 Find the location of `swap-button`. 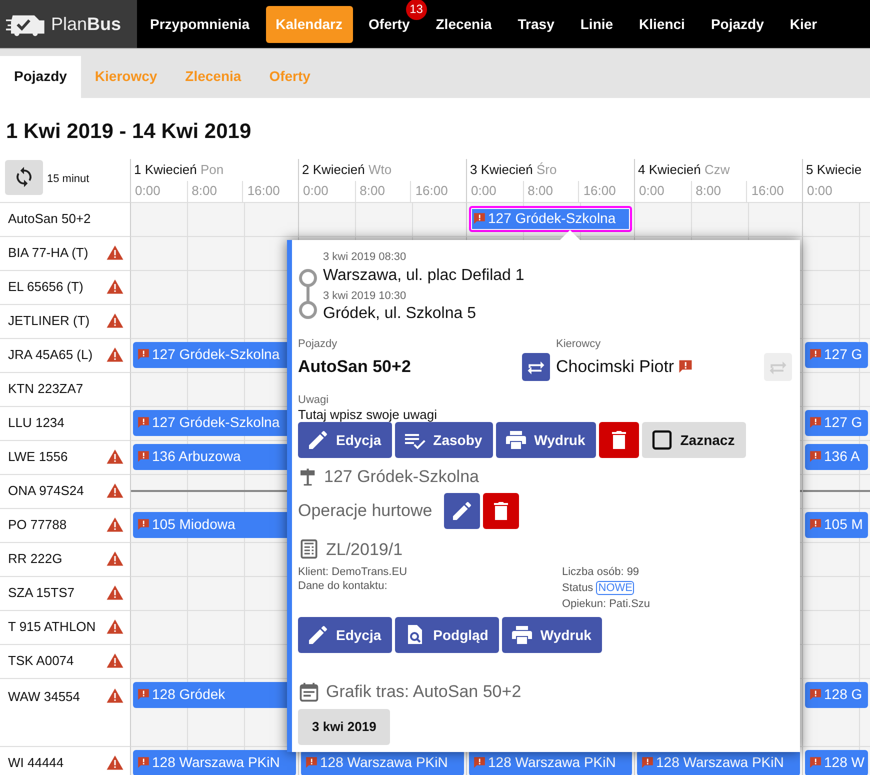

swap-button is located at coordinates (536, 366).